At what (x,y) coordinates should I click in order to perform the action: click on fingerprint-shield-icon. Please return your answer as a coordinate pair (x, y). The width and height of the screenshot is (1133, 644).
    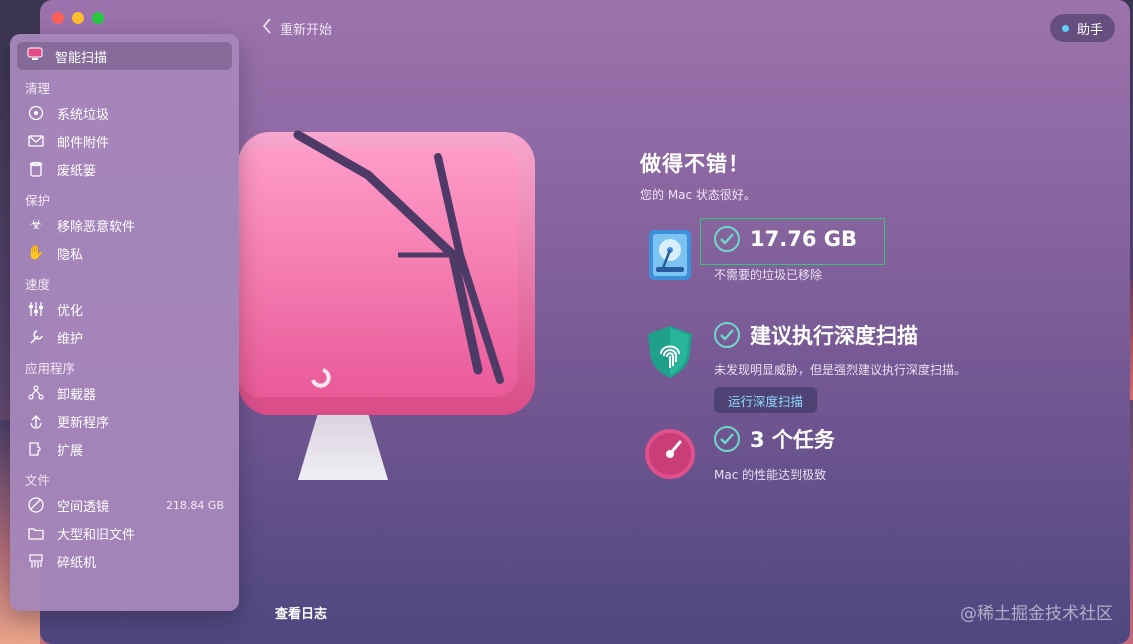
    Looking at the image, I should click on (670, 352).